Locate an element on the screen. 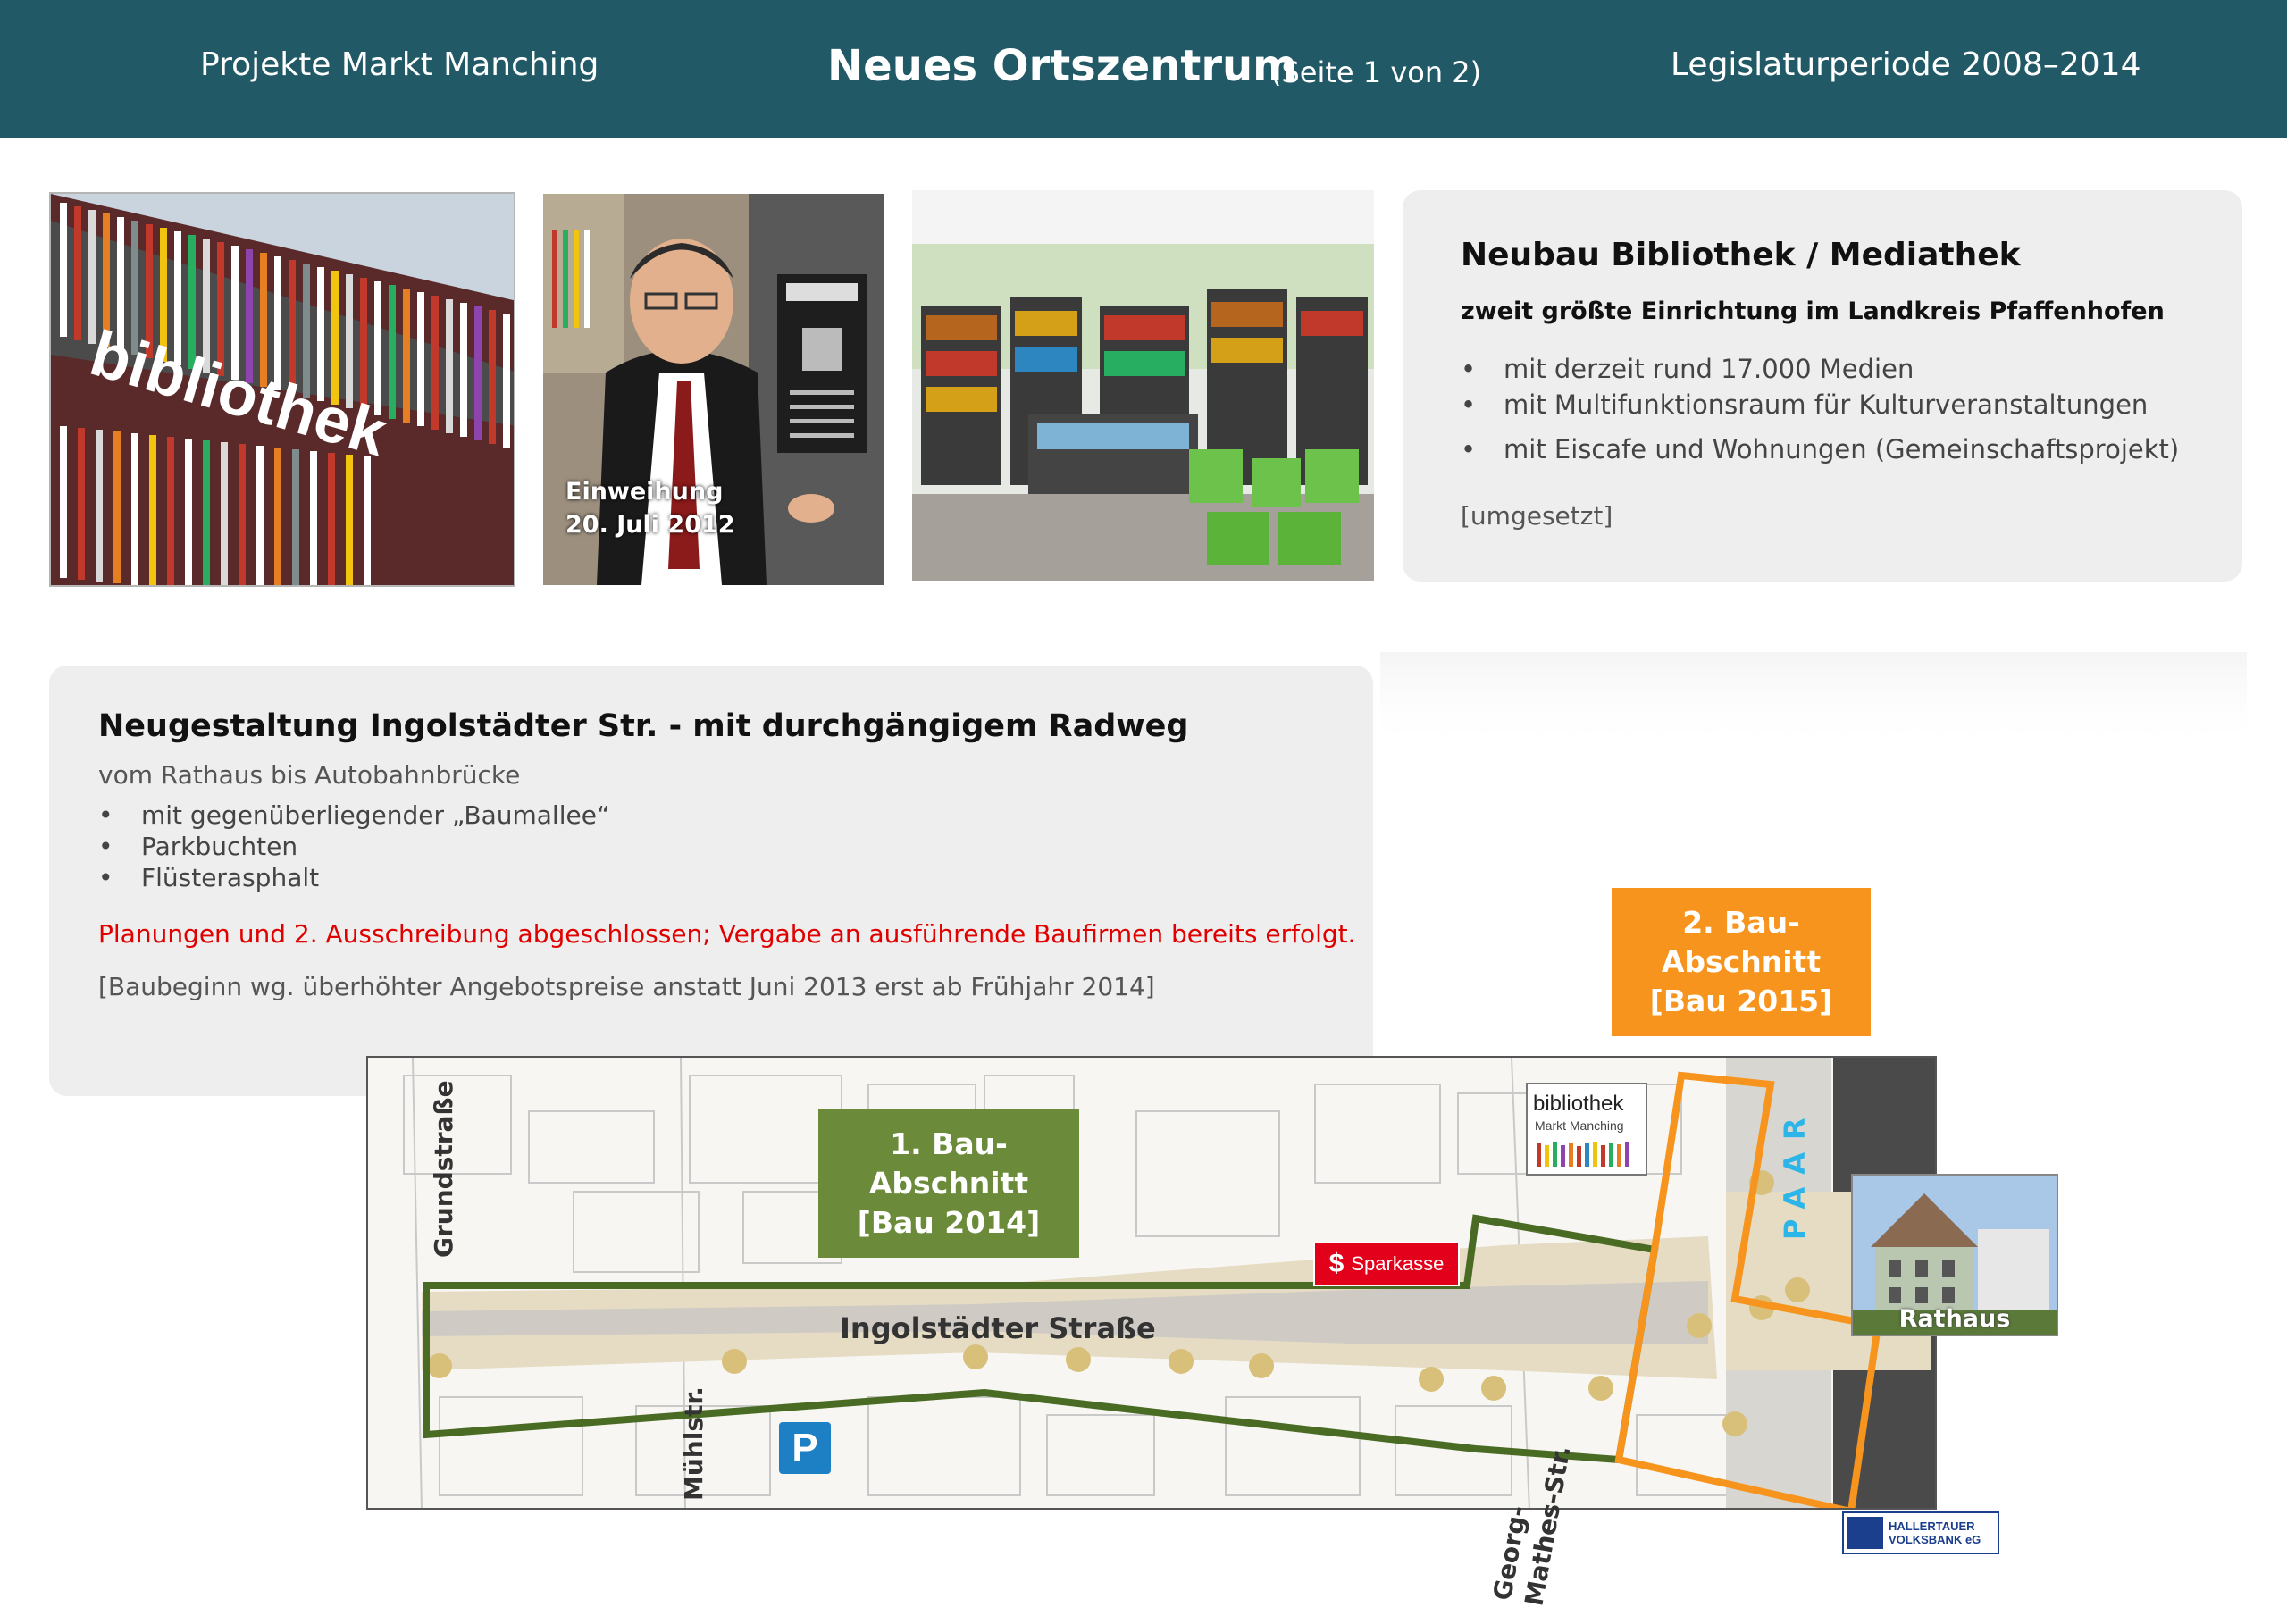 The height and width of the screenshot is (1624, 2287). page-subtitle: (Seite 1 von 2) is located at coordinates (1376, 72).